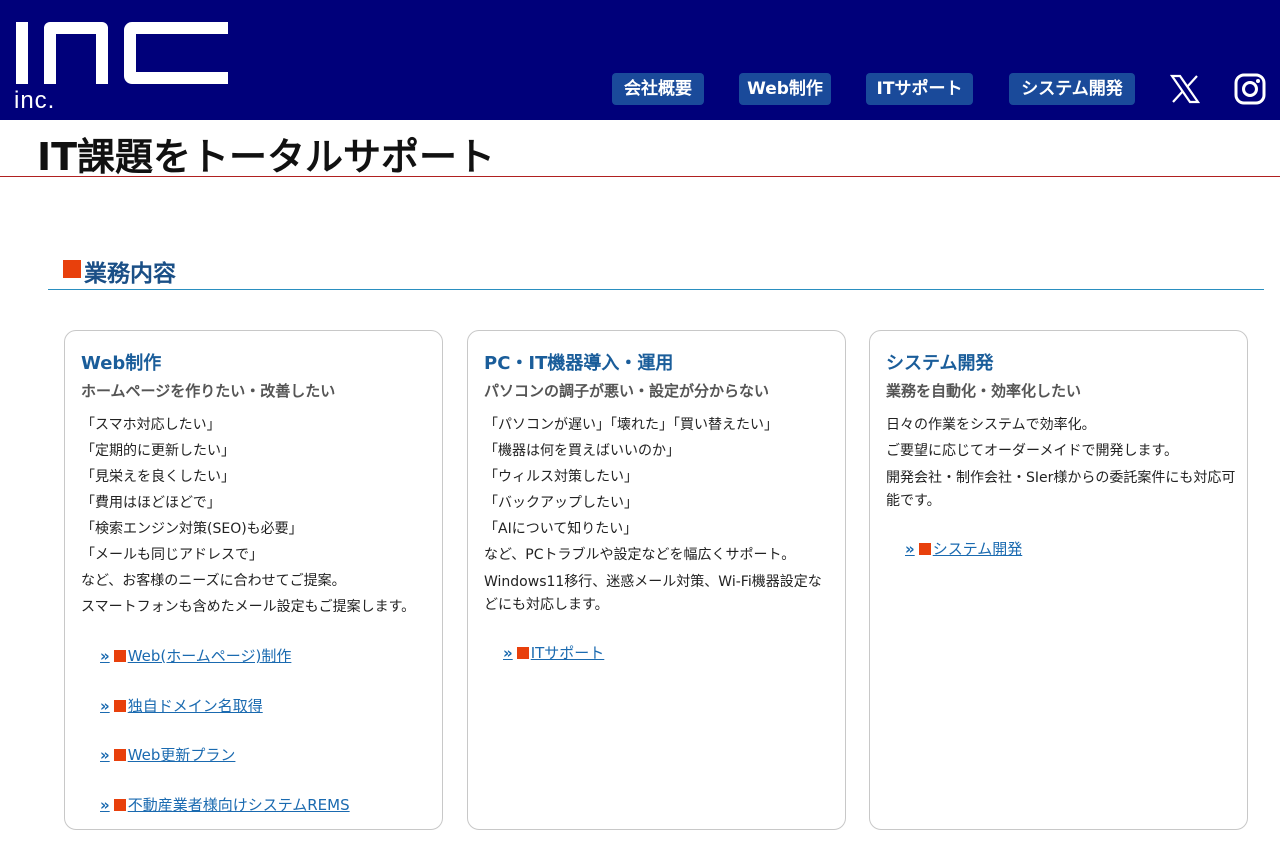 Image resolution: width=1280 pixels, height=843 pixels. Describe the element at coordinates (256, 532) in the screenshot. I see `card-line: 「検索エンジン対策(SEO)も必要」` at that location.